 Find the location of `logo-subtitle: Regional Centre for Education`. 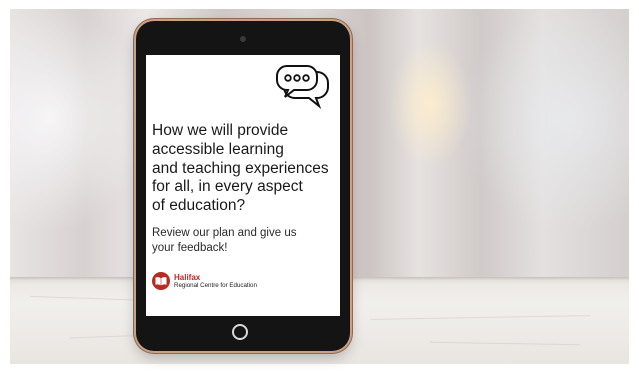

logo-subtitle: Regional Centre for Education is located at coordinates (215, 285).